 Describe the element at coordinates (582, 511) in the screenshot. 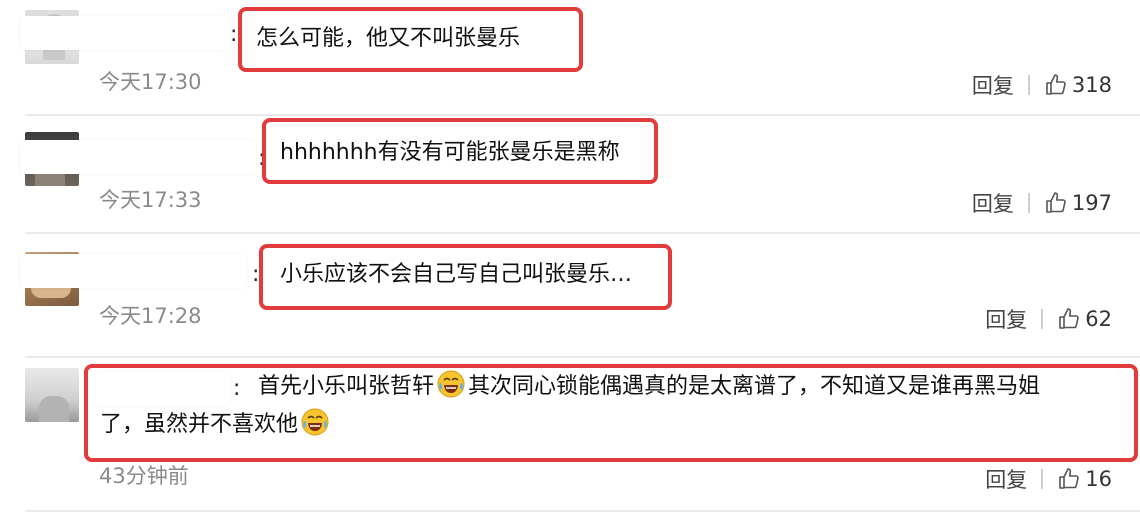

I see `comment-divider` at that location.